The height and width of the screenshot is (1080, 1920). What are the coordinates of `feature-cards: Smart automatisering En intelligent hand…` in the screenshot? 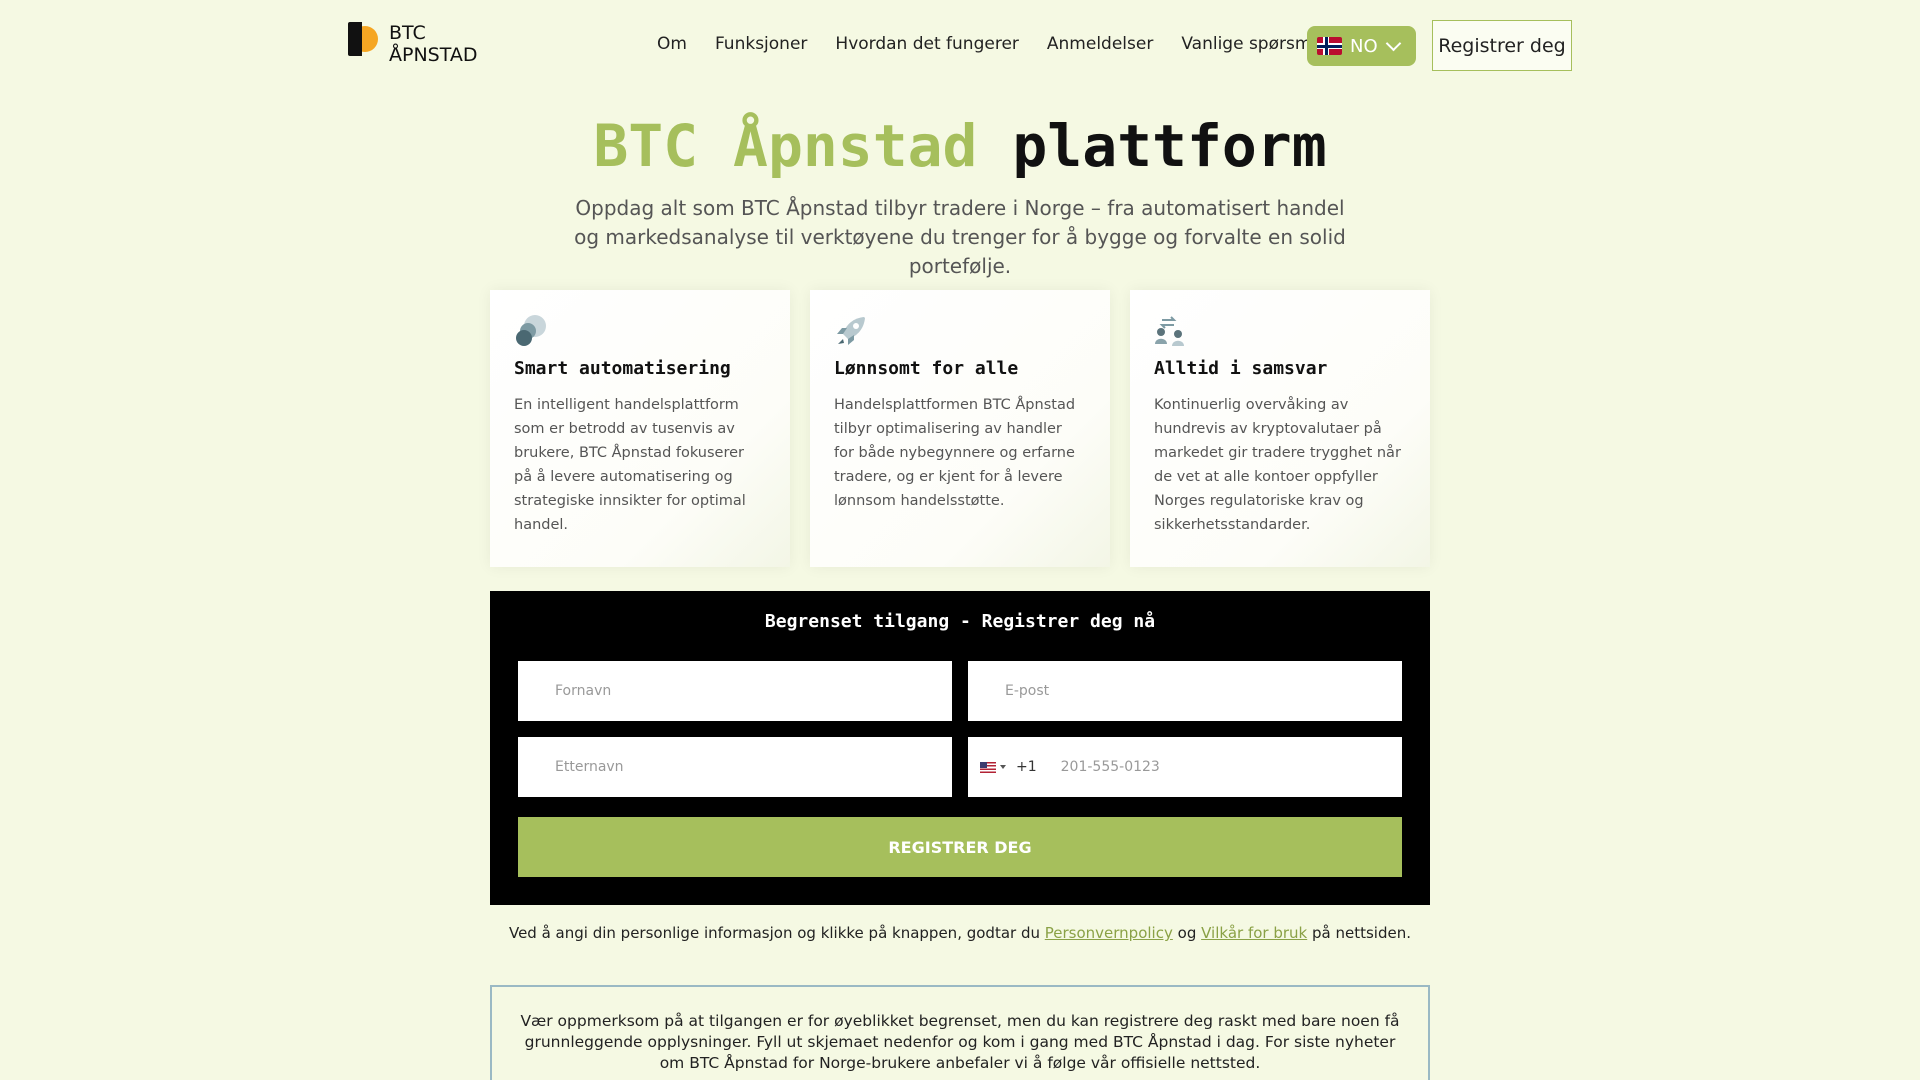 It's located at (960, 428).